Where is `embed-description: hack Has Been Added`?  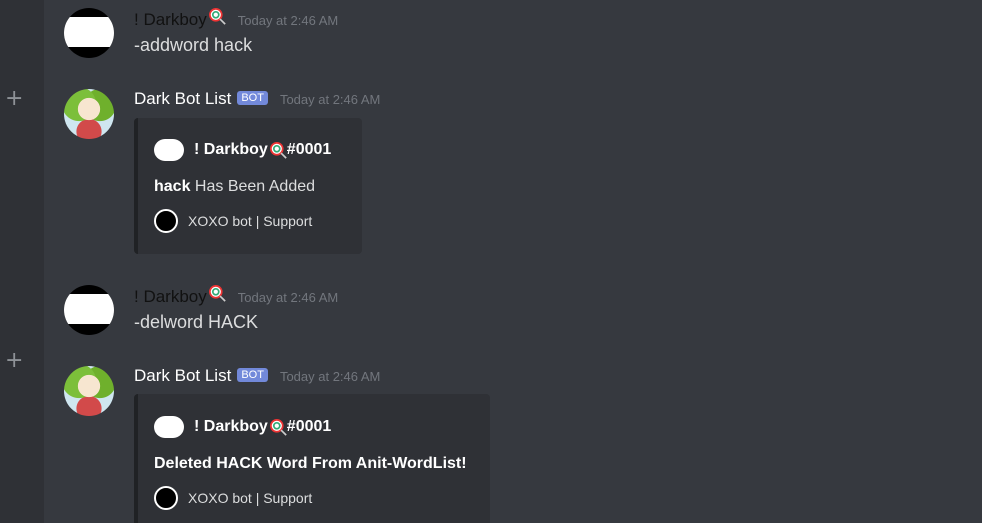
embed-description: hack Has Been Added is located at coordinates (234, 187).